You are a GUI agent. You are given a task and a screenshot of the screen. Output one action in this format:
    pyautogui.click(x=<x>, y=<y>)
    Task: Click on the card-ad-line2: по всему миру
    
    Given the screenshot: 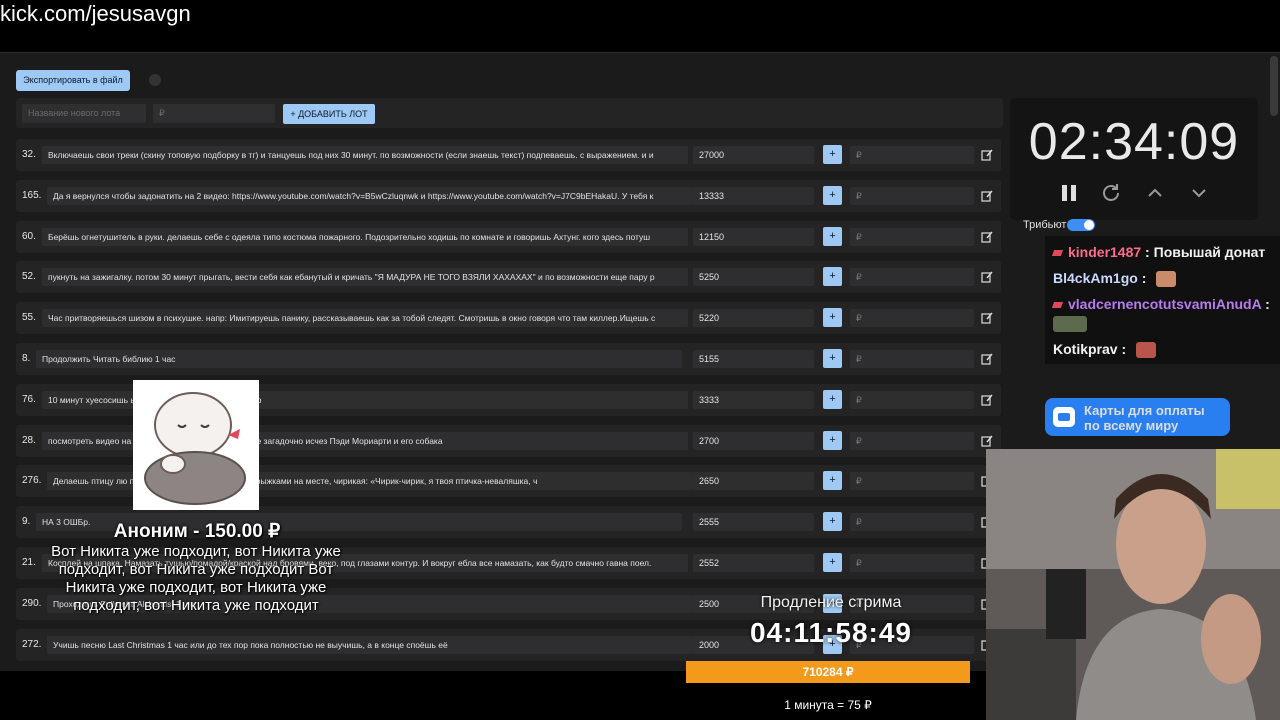 What is the action you would take?
    pyautogui.click(x=1131, y=425)
    